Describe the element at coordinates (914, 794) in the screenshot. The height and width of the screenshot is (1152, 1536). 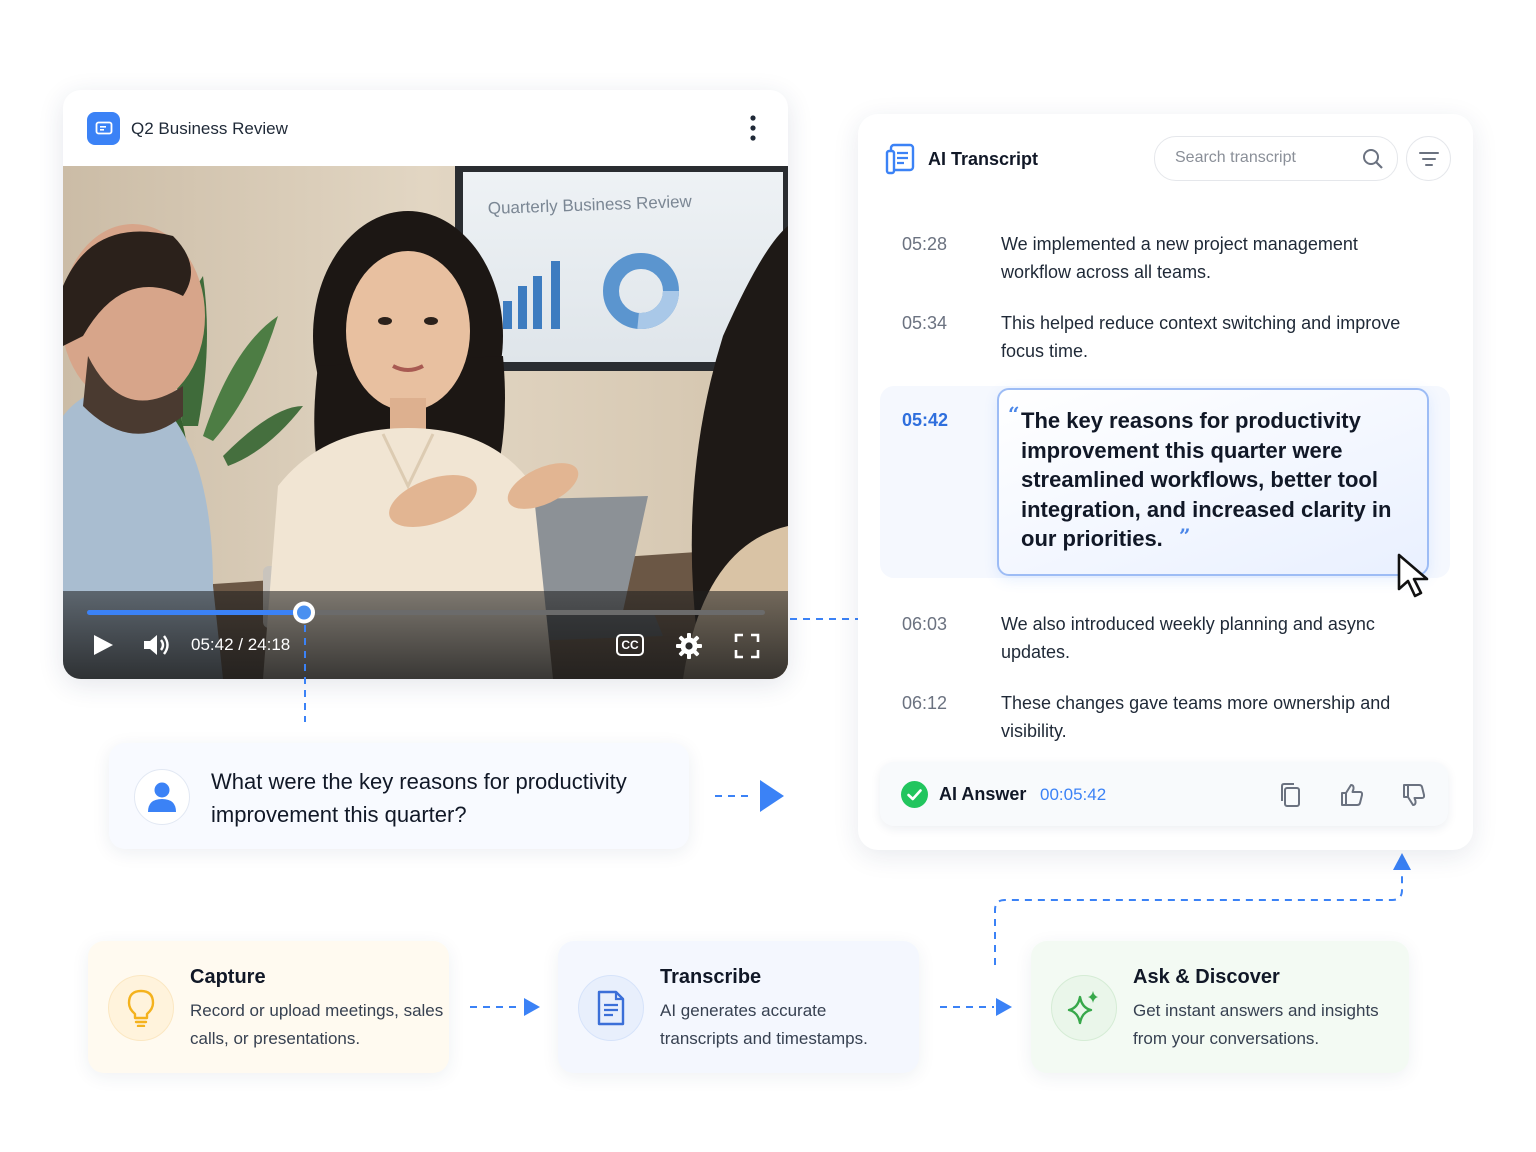
I see `check-circle-icon` at that location.